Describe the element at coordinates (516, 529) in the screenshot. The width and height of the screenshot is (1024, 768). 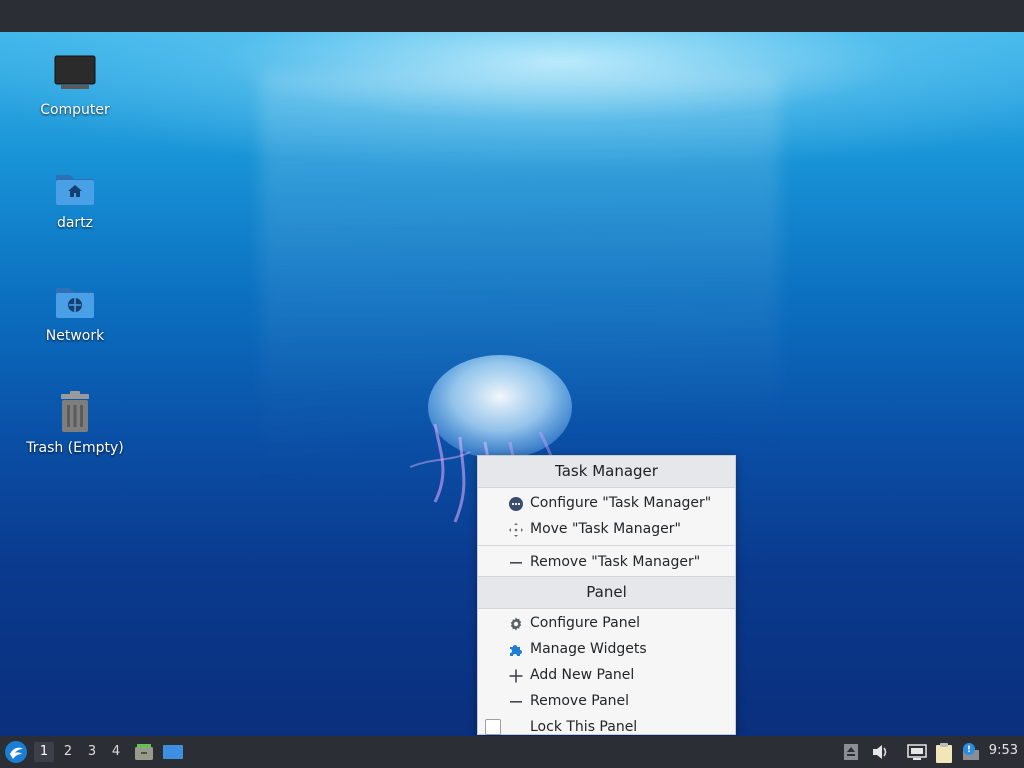
I see `move-icon` at that location.